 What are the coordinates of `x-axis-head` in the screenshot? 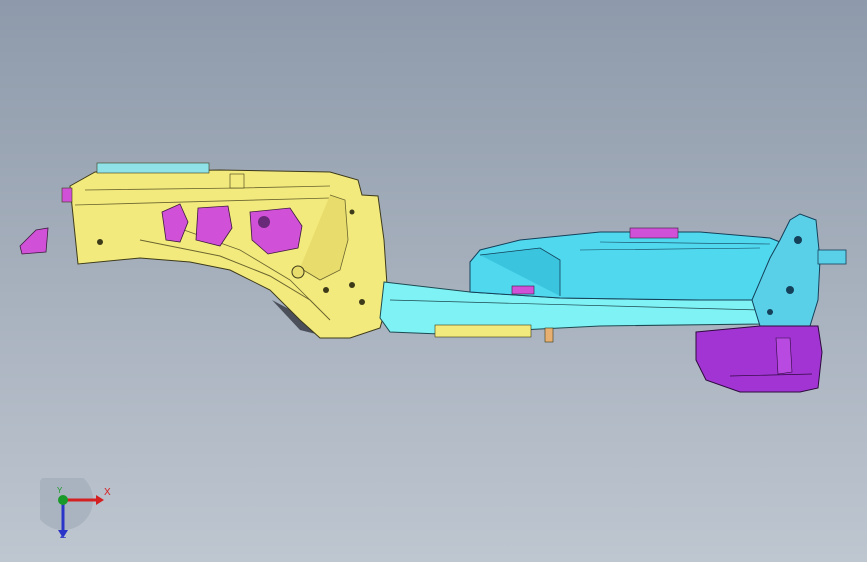 It's located at (100, 500).